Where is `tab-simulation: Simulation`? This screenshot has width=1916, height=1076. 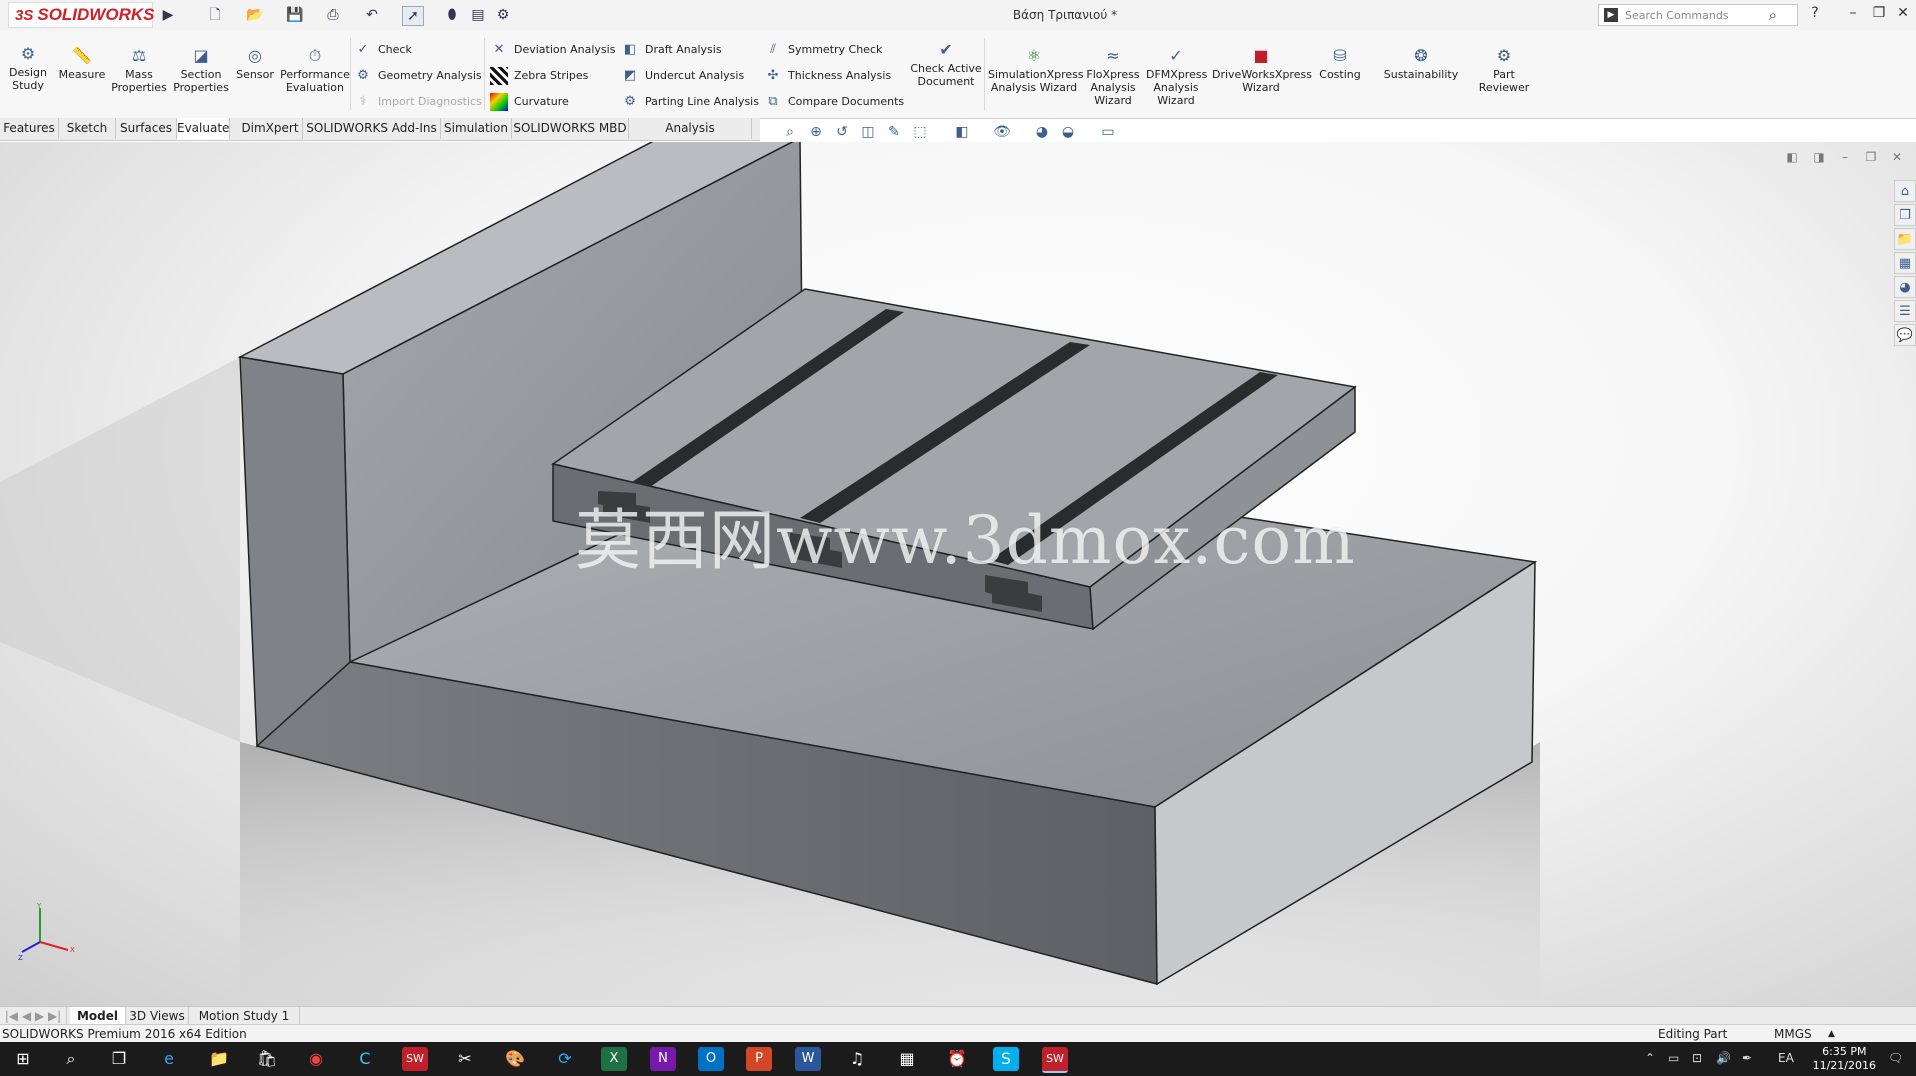
tab-simulation: Simulation is located at coordinates (476, 128).